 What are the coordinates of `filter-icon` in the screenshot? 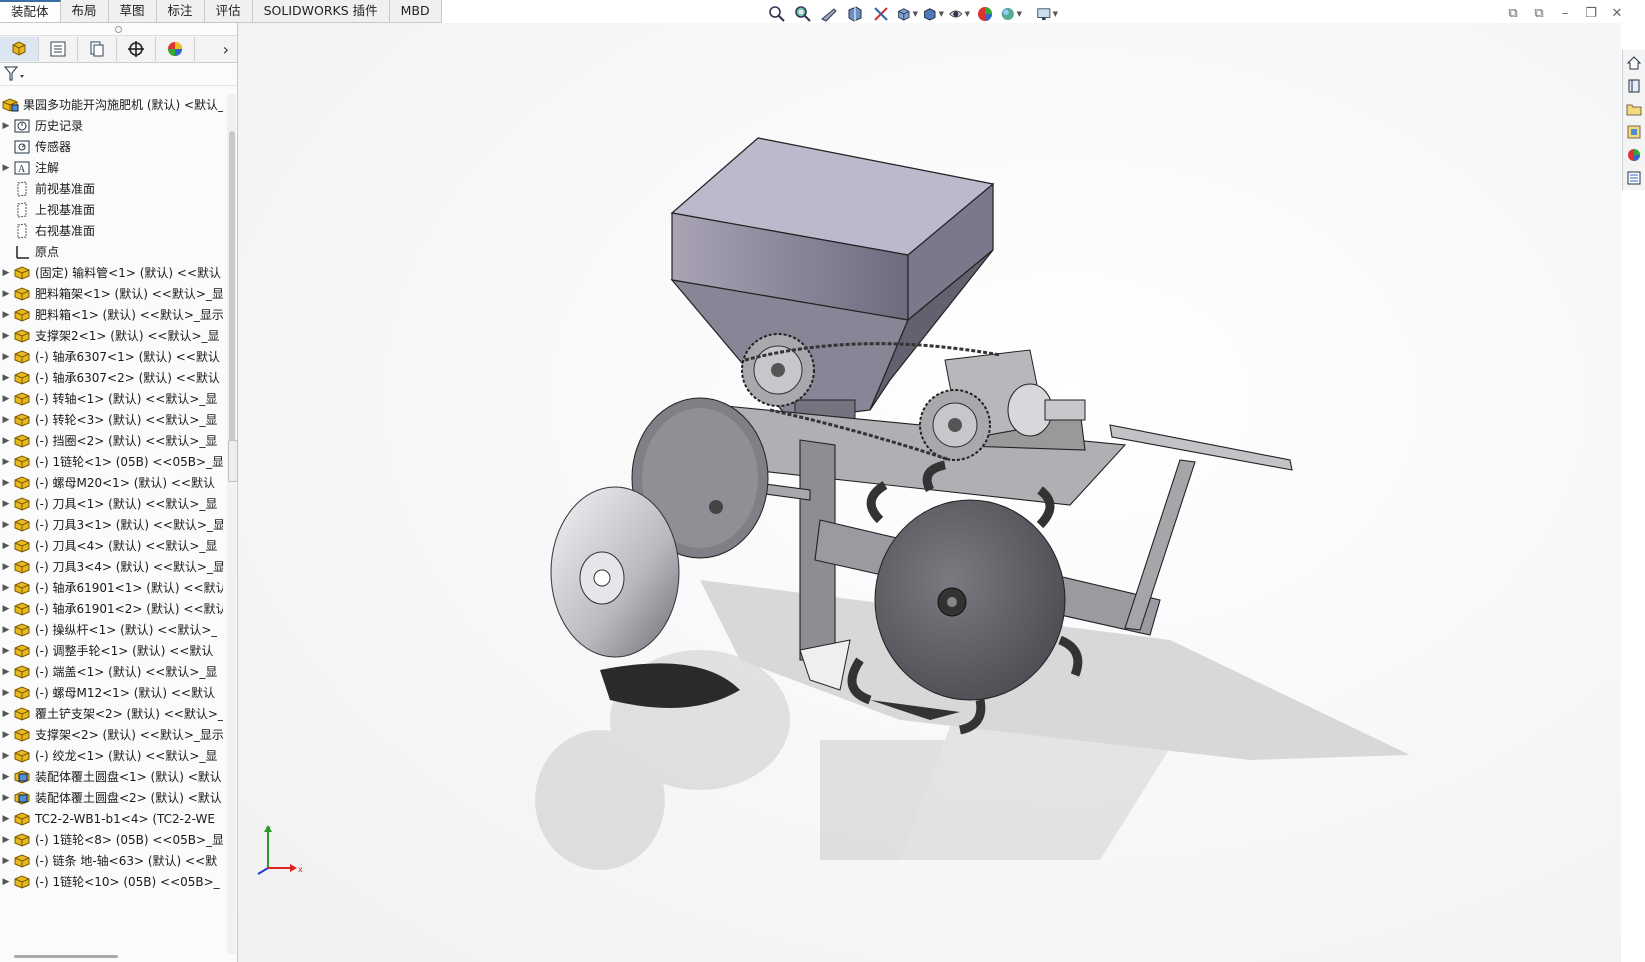 It's located at (15, 74).